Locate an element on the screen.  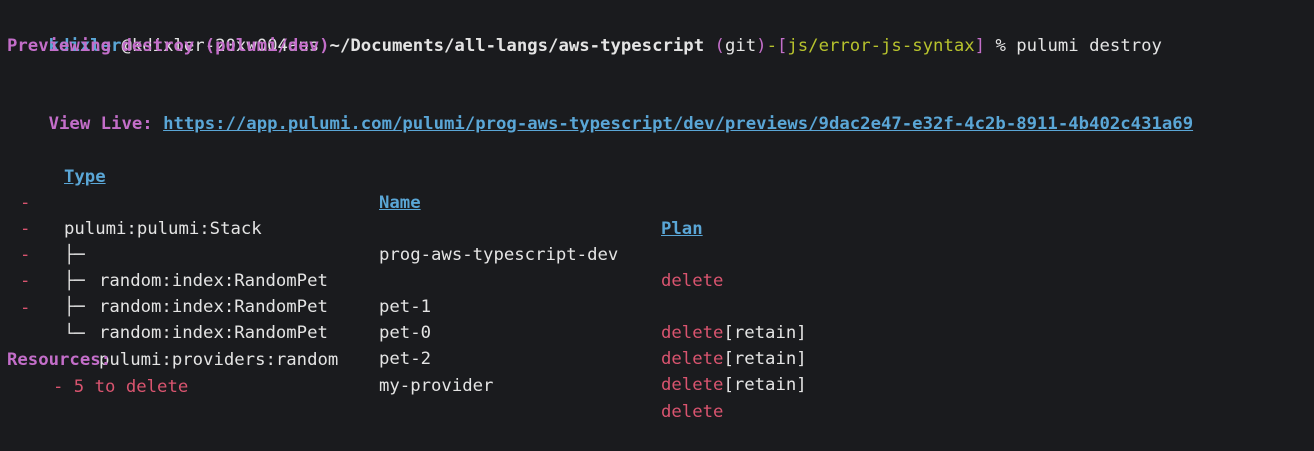
row-type: pulumi:providers:random is located at coordinates (219, 360).